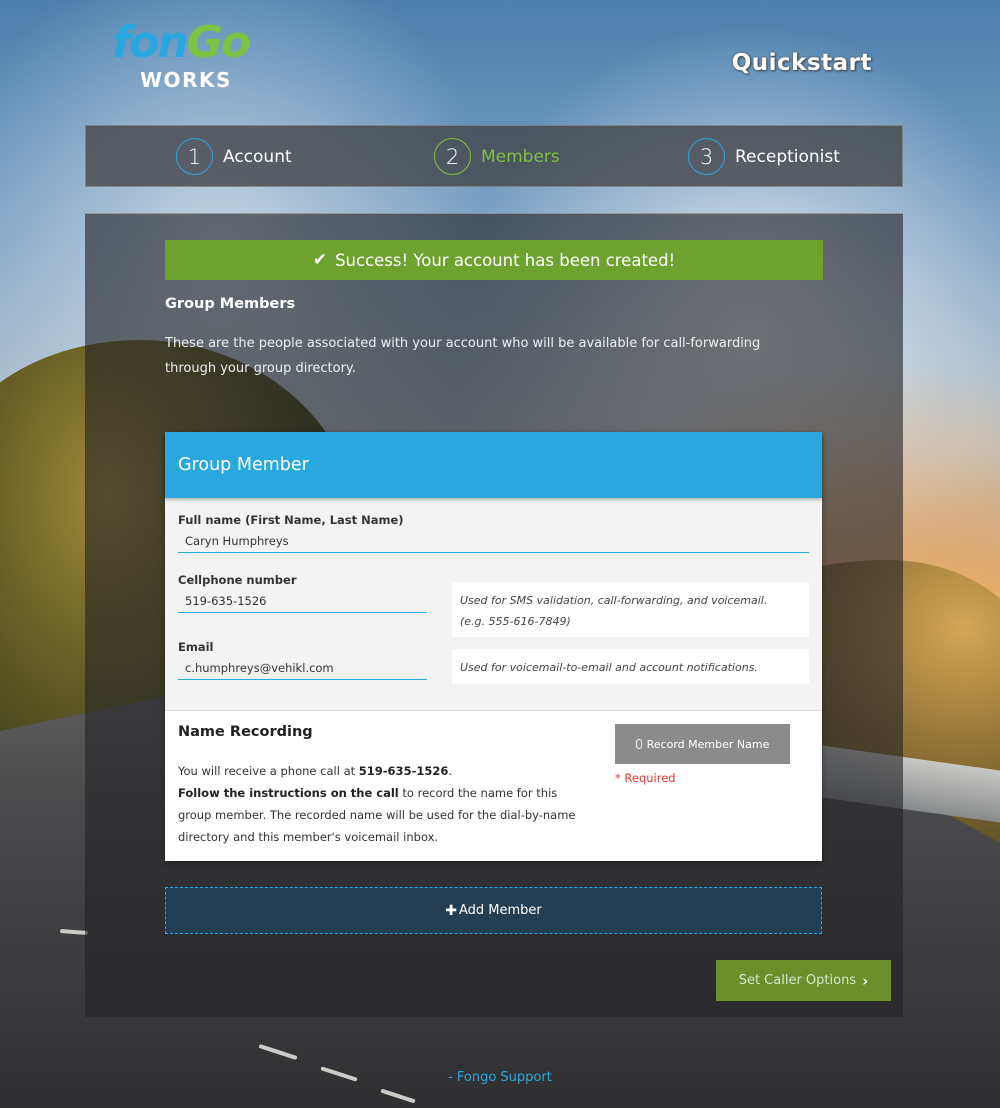  I want to click on microphone-icon, so click(638, 744).